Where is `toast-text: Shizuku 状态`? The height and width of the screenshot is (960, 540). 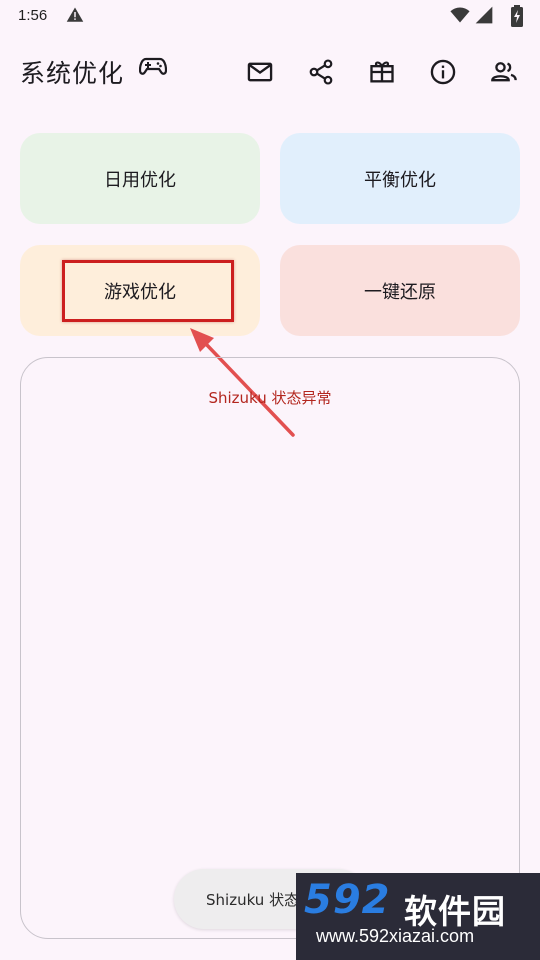
toast-text: Shizuku 状态 is located at coordinates (253, 900).